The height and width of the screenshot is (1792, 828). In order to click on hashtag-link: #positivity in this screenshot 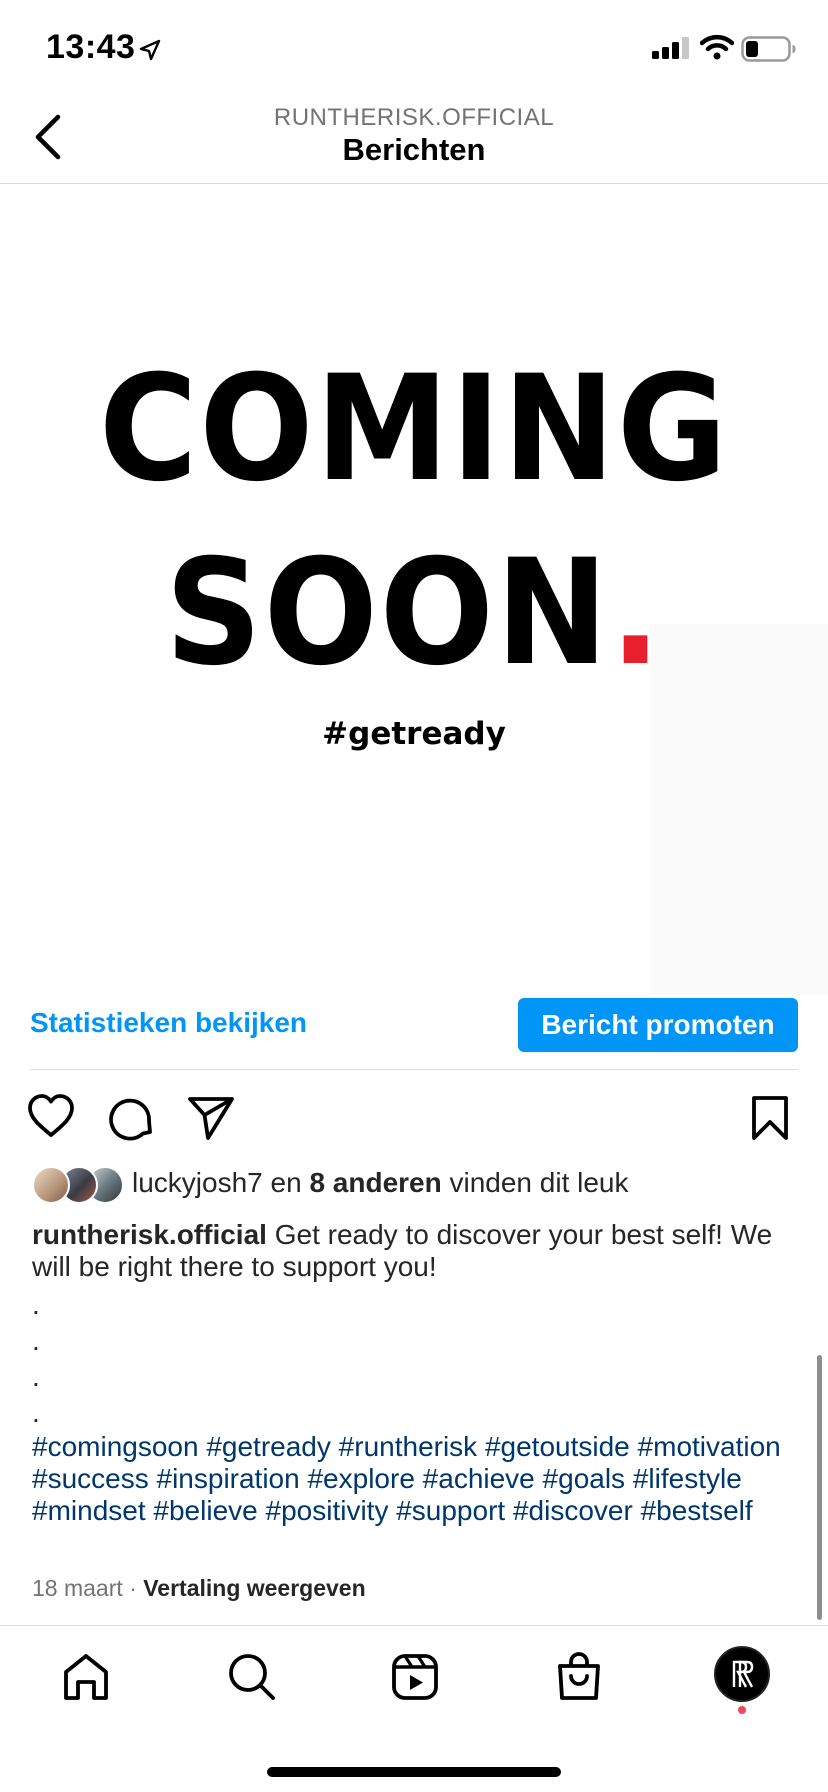, I will do `click(327, 1510)`.